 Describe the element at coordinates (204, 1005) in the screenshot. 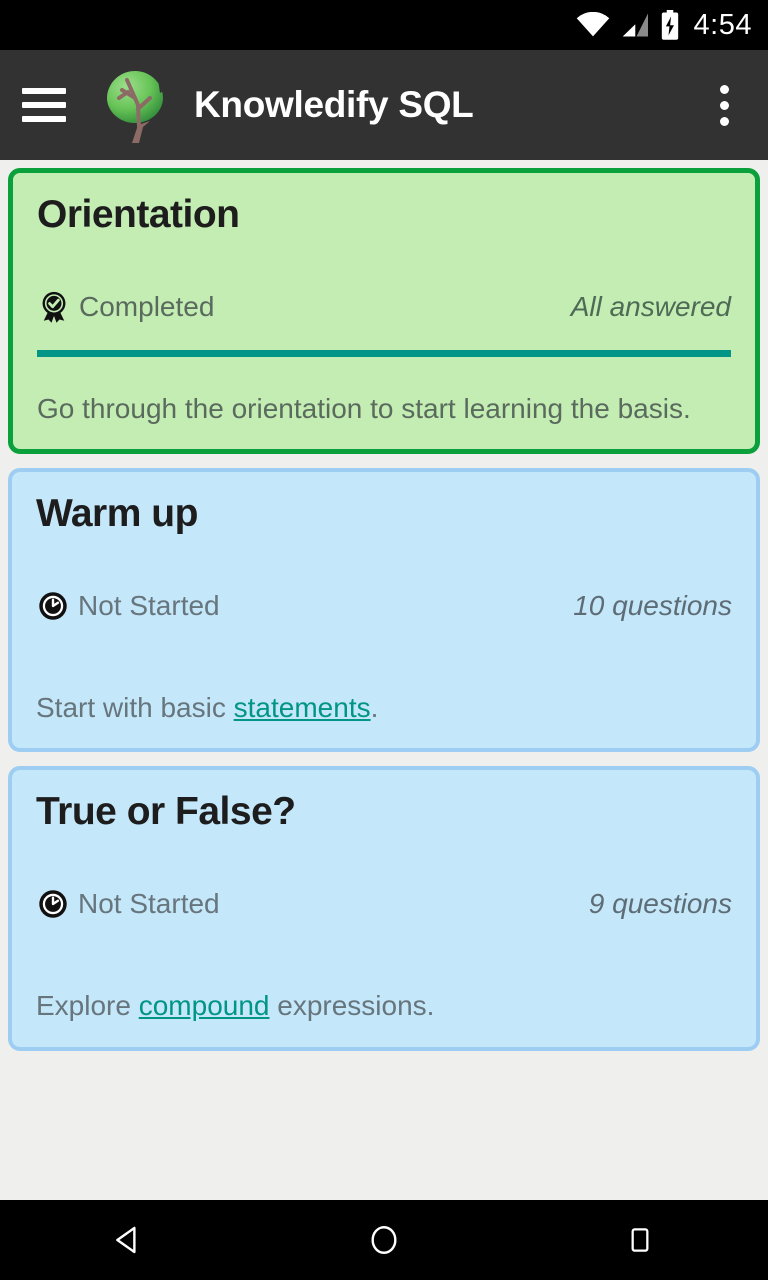

I see `card-description-link: compound` at that location.